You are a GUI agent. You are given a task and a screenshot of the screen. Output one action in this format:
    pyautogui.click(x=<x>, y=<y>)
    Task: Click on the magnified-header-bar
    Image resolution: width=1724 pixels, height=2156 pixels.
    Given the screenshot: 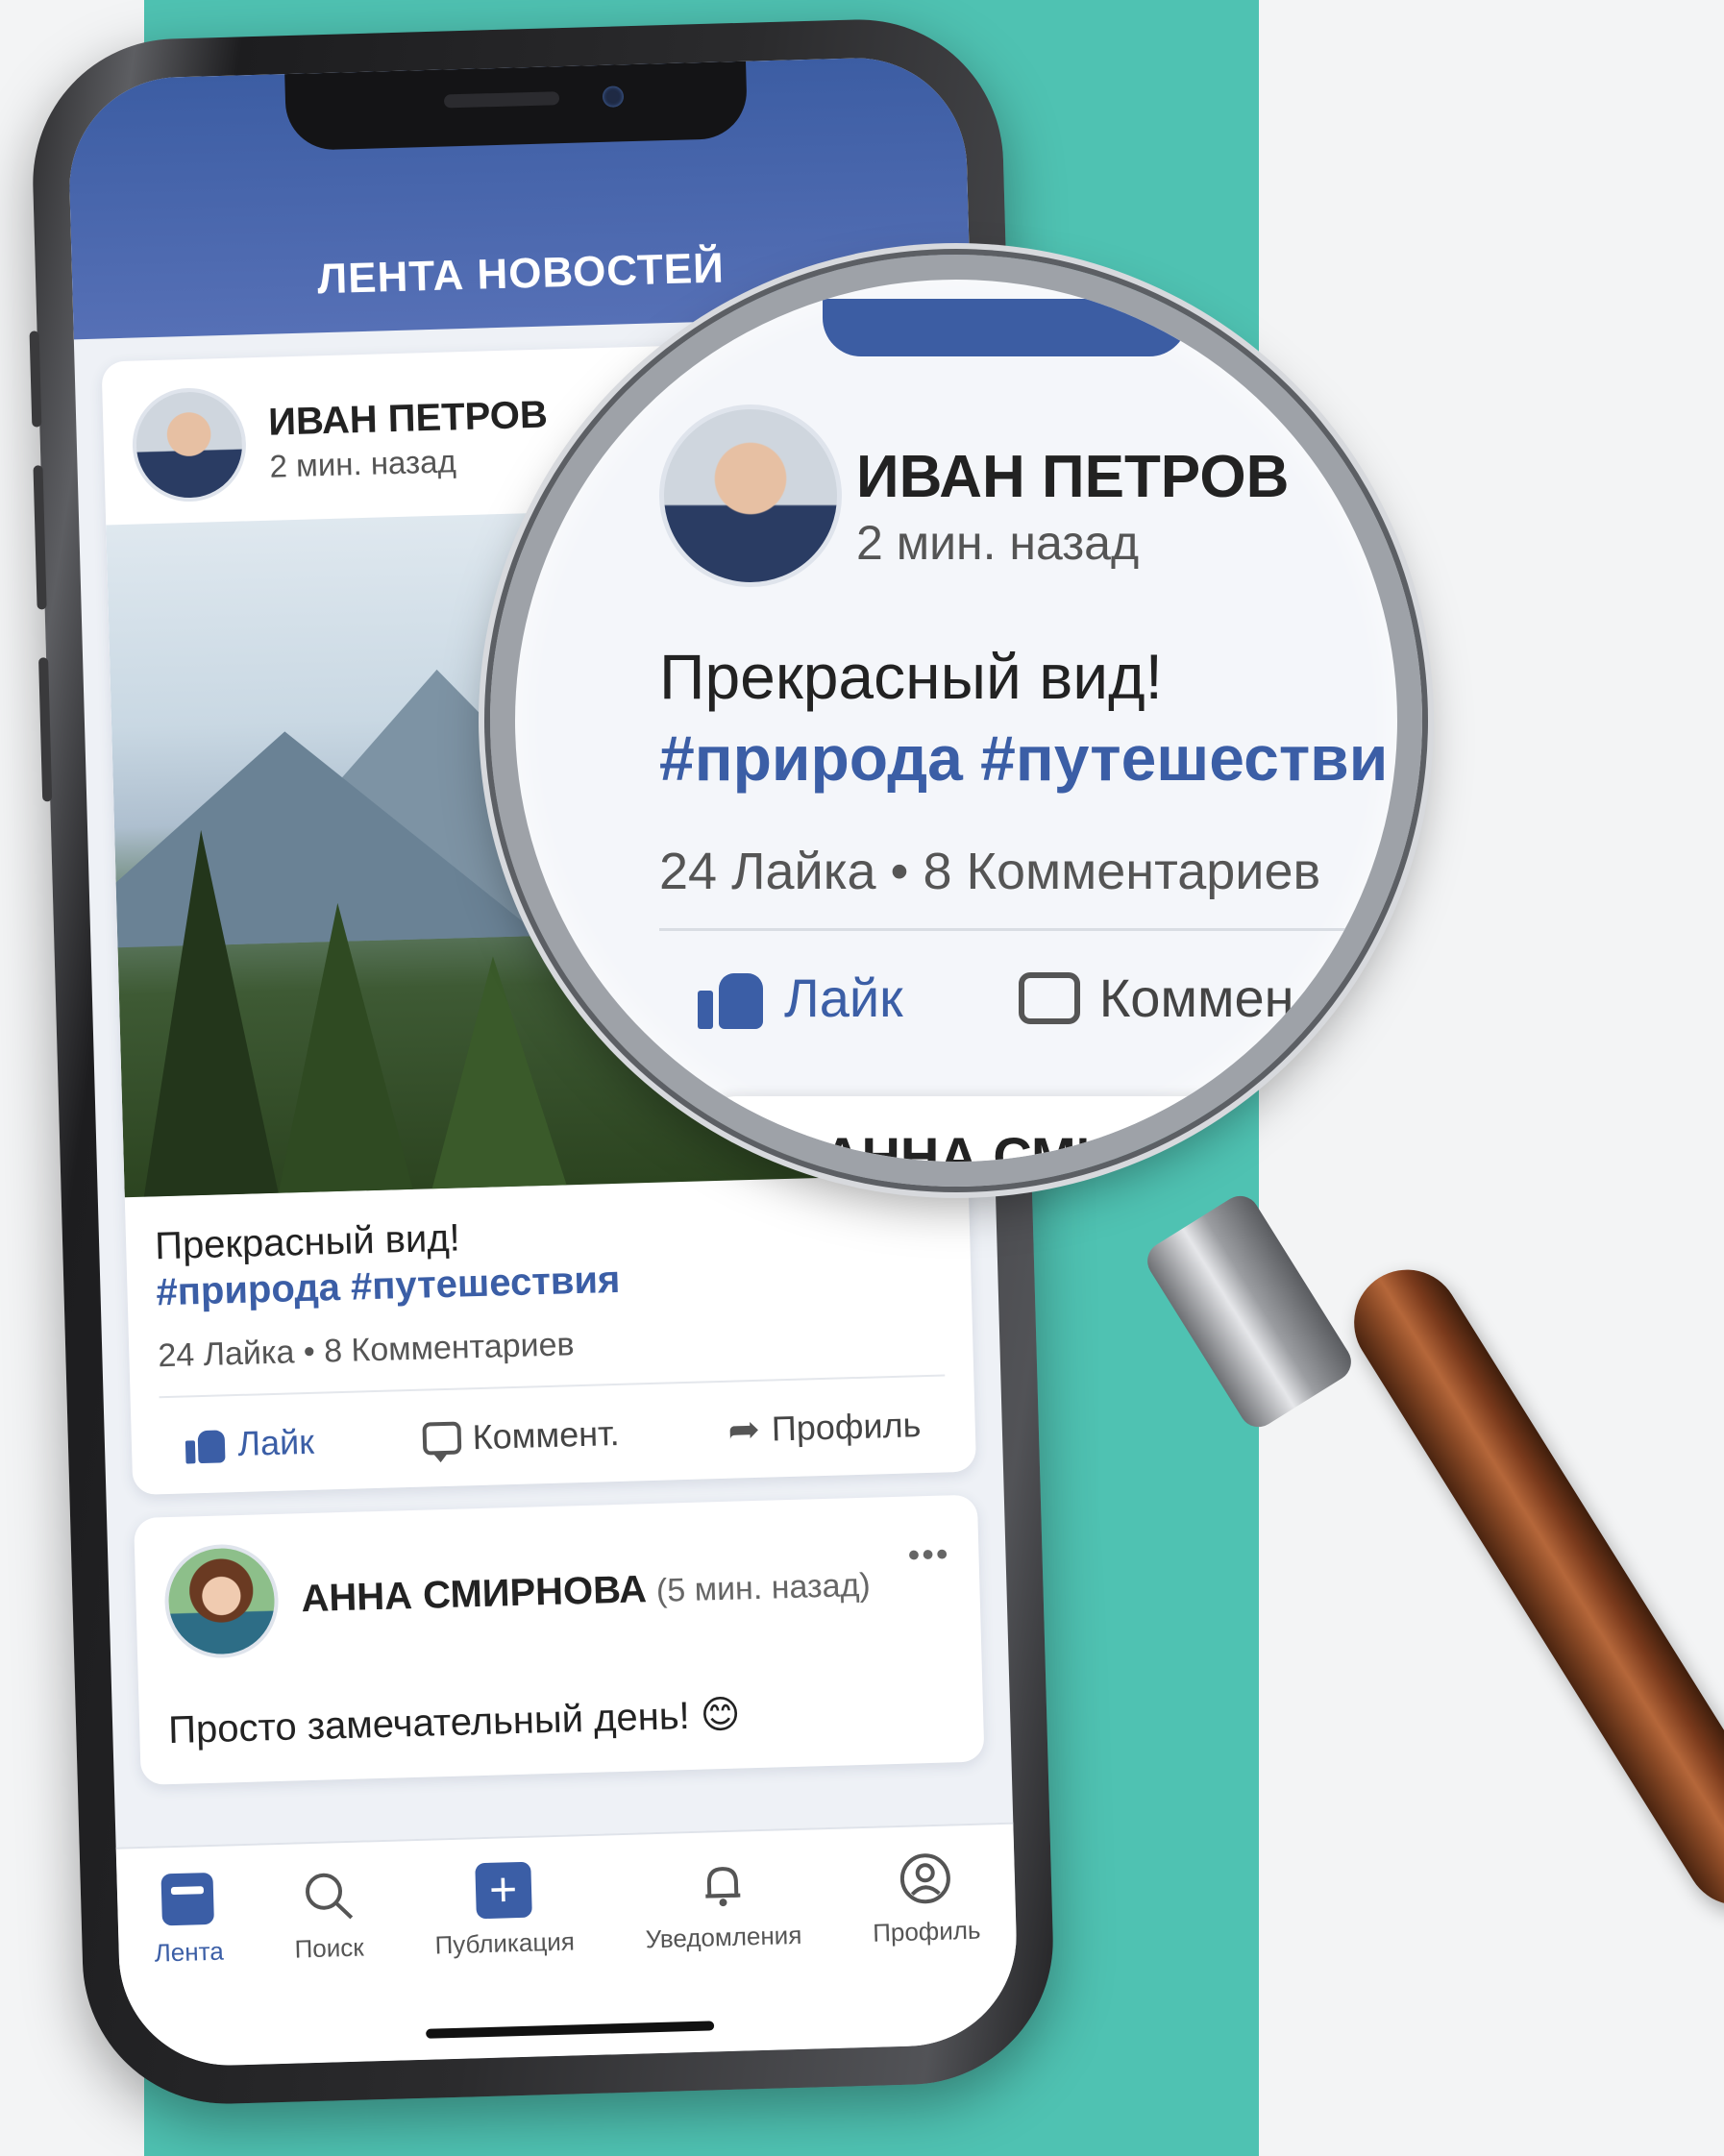 What is the action you would take?
    pyautogui.click(x=1006, y=328)
    